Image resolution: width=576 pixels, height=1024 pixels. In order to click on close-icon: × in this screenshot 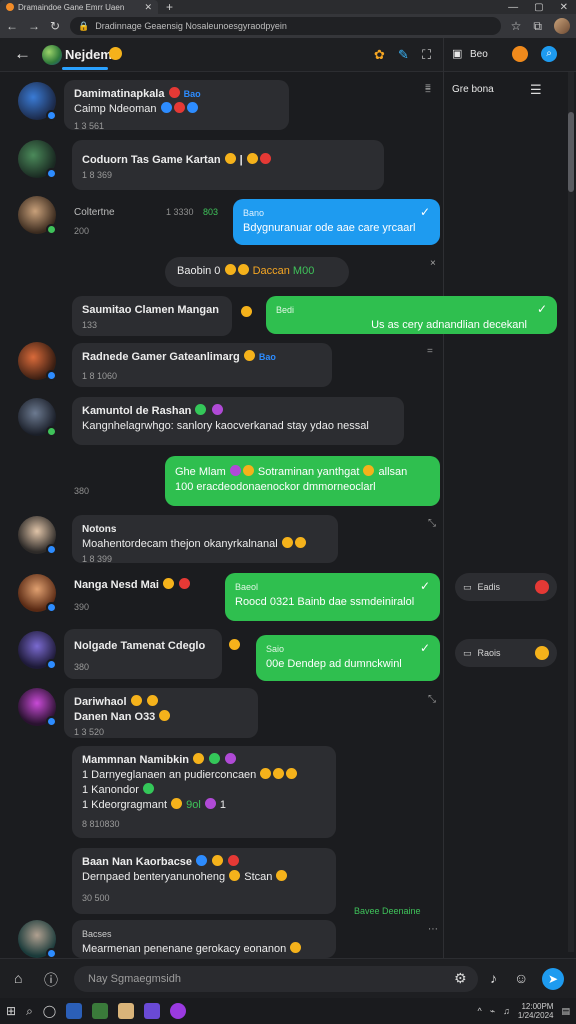, I will do `click(433, 263)`.